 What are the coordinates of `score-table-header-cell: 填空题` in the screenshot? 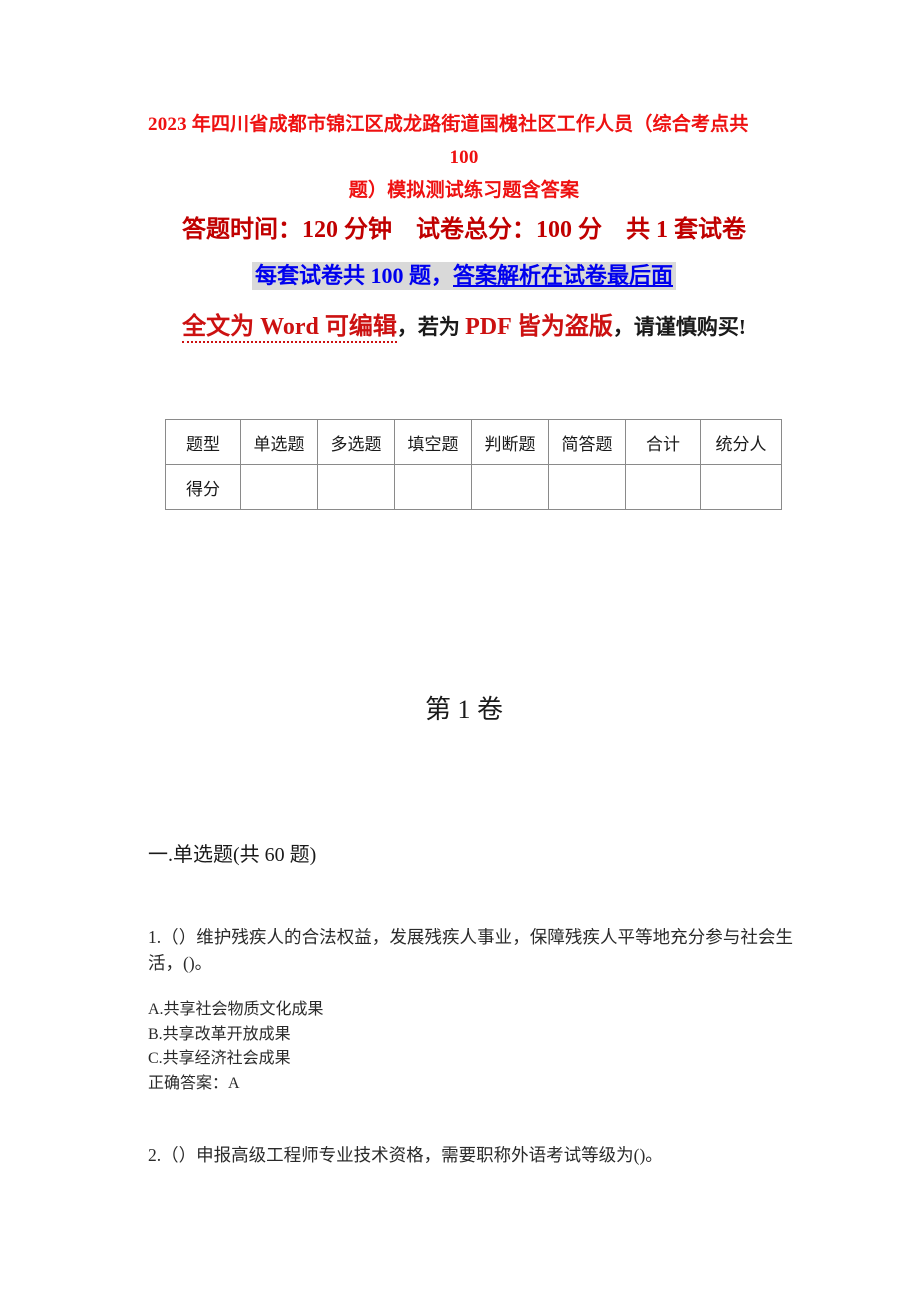 It's located at (433, 442).